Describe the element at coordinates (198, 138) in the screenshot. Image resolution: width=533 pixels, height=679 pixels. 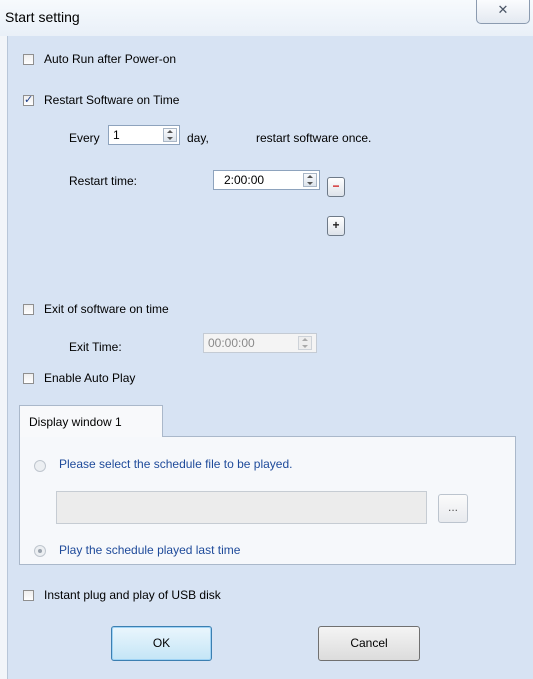
I see `day-unit-label: day,` at that location.